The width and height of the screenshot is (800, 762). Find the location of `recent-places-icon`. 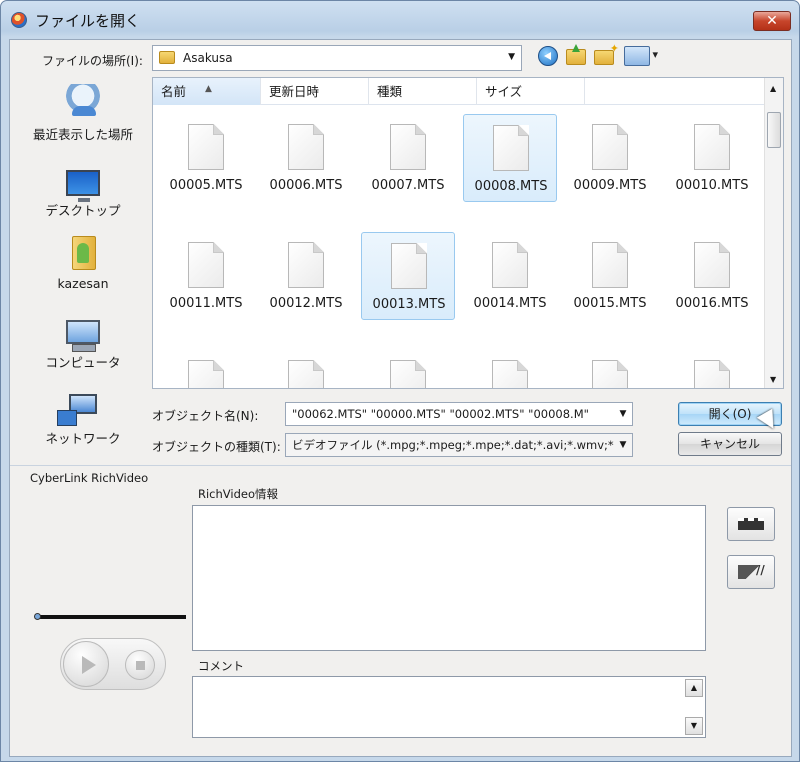

recent-places-icon is located at coordinates (83, 101).